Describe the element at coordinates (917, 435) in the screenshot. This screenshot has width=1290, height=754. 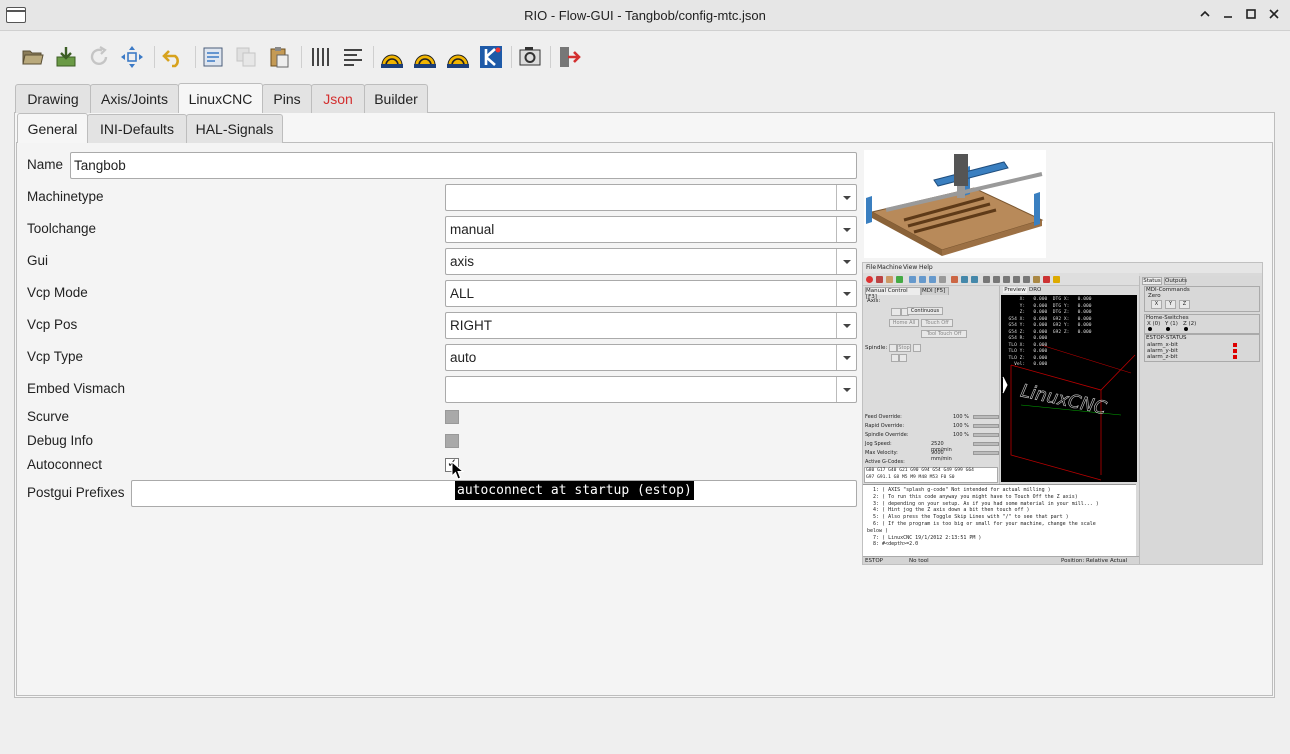
I see `preview-spindle-override: Spindle Override: 100 %` at that location.